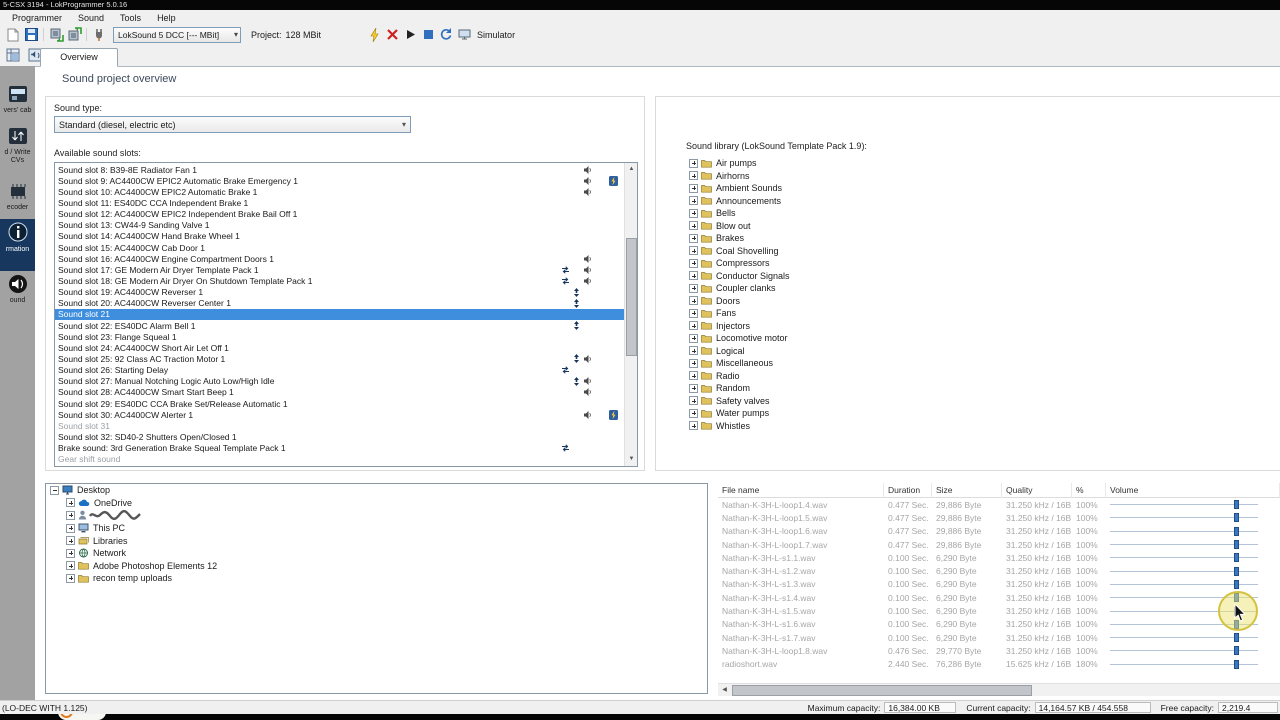 The width and height of the screenshot is (1280, 720). I want to click on column-size: Size, so click(967, 490).